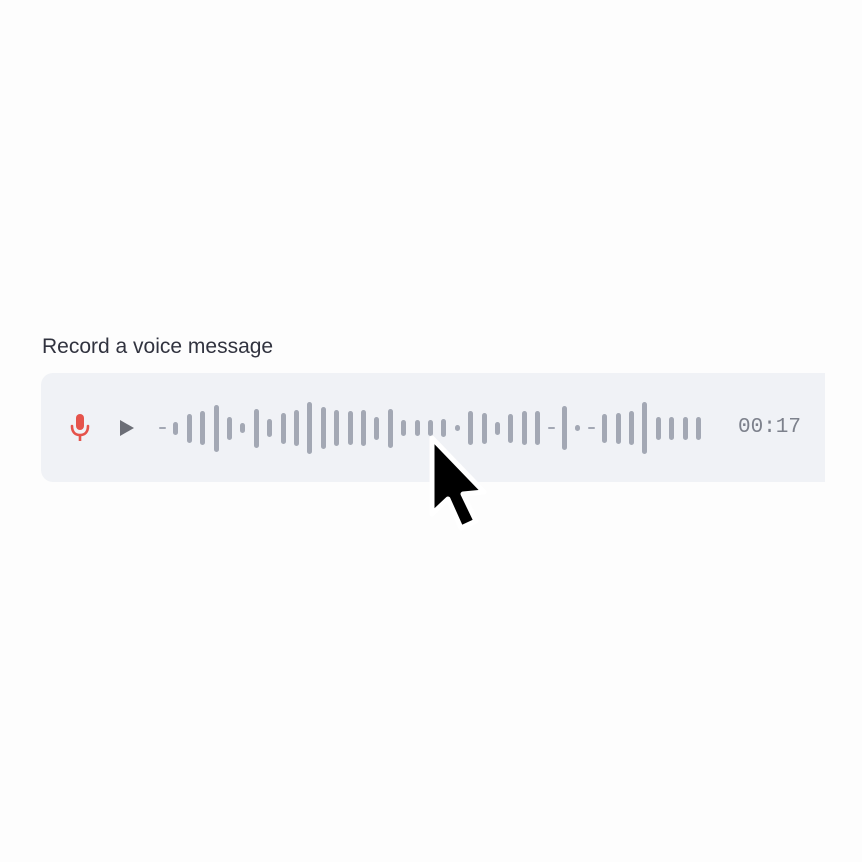  I want to click on play-button, so click(127, 428).